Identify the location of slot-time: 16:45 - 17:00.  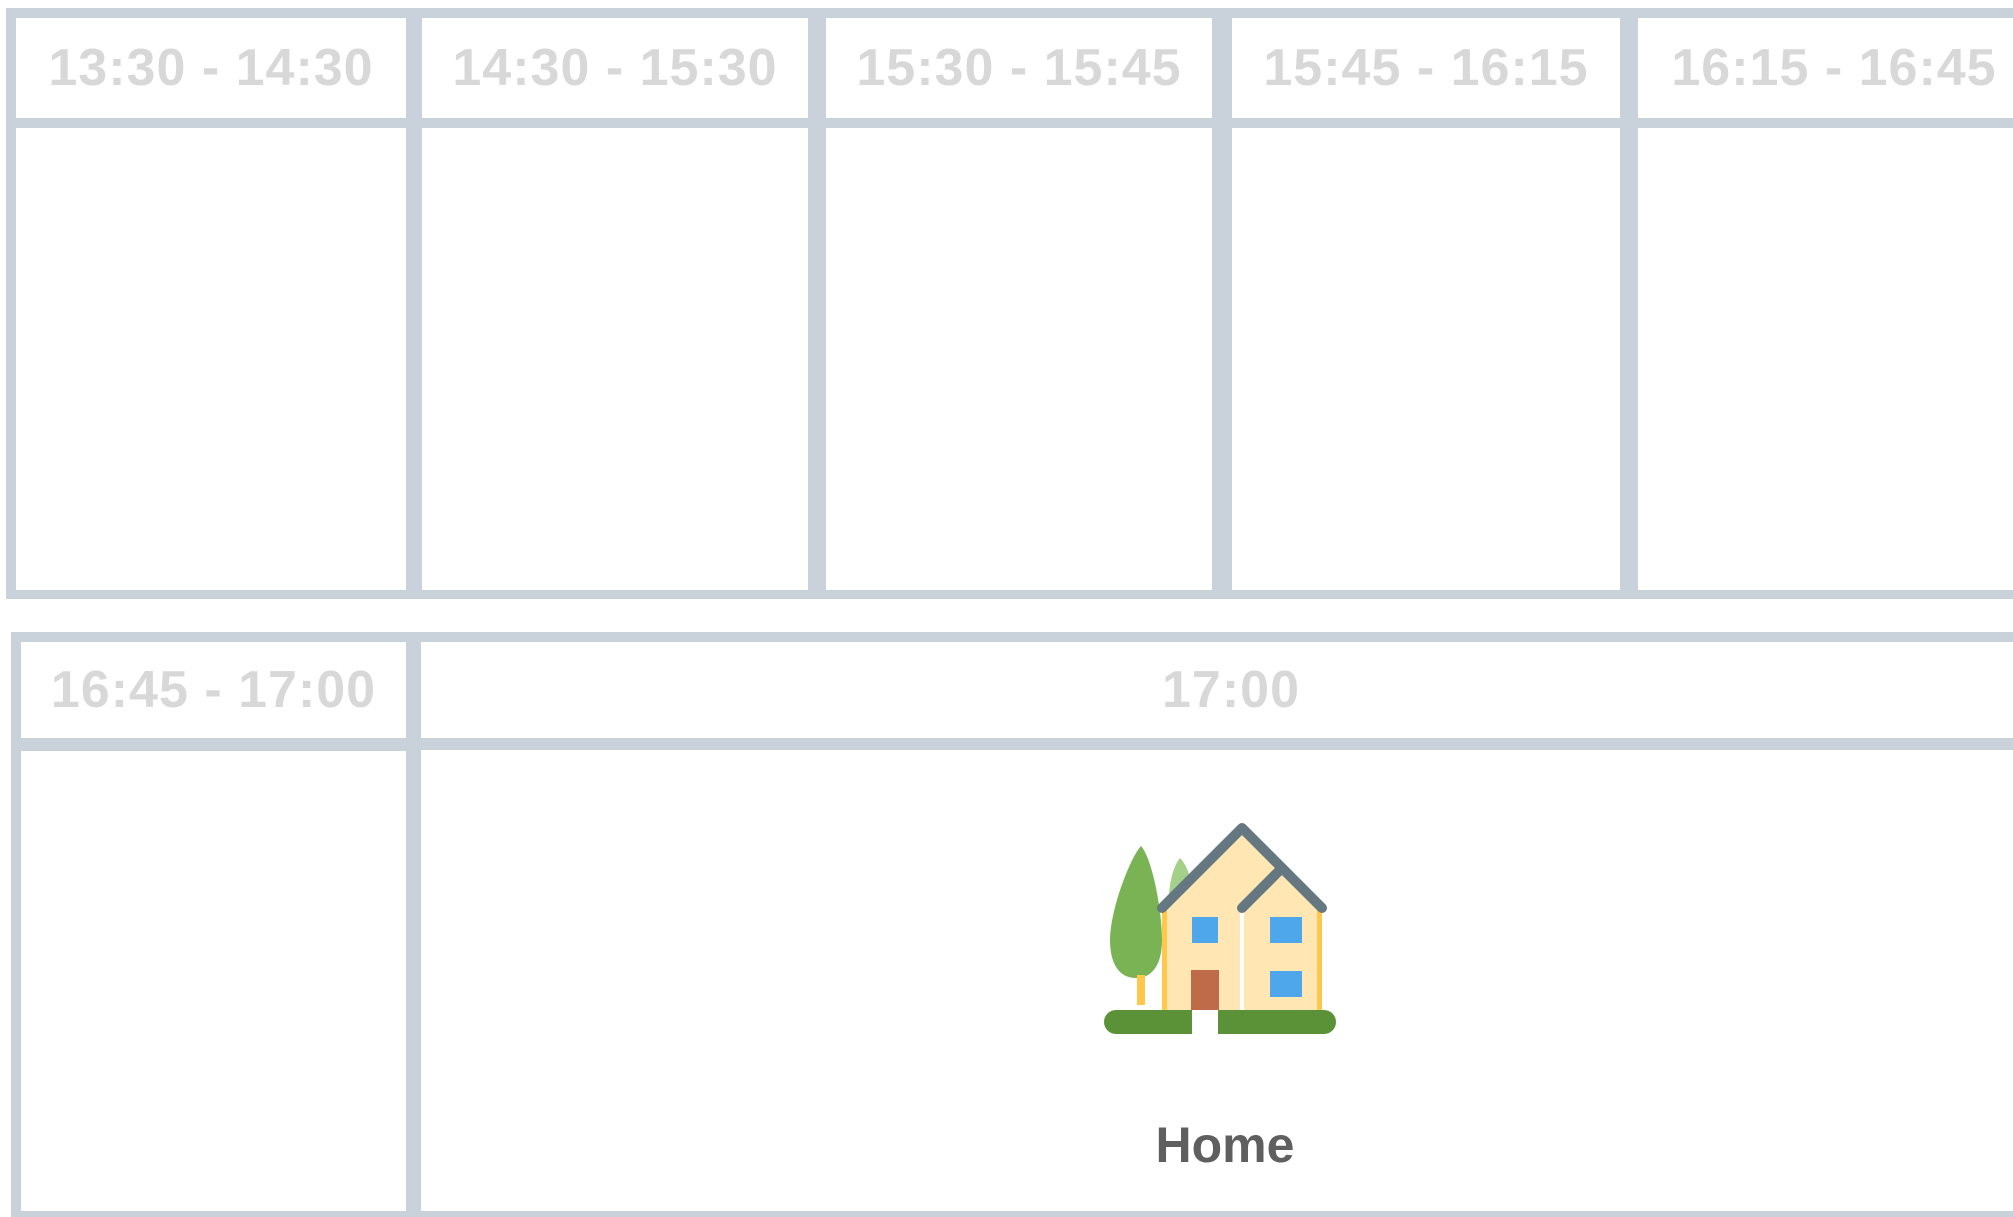
(213, 690).